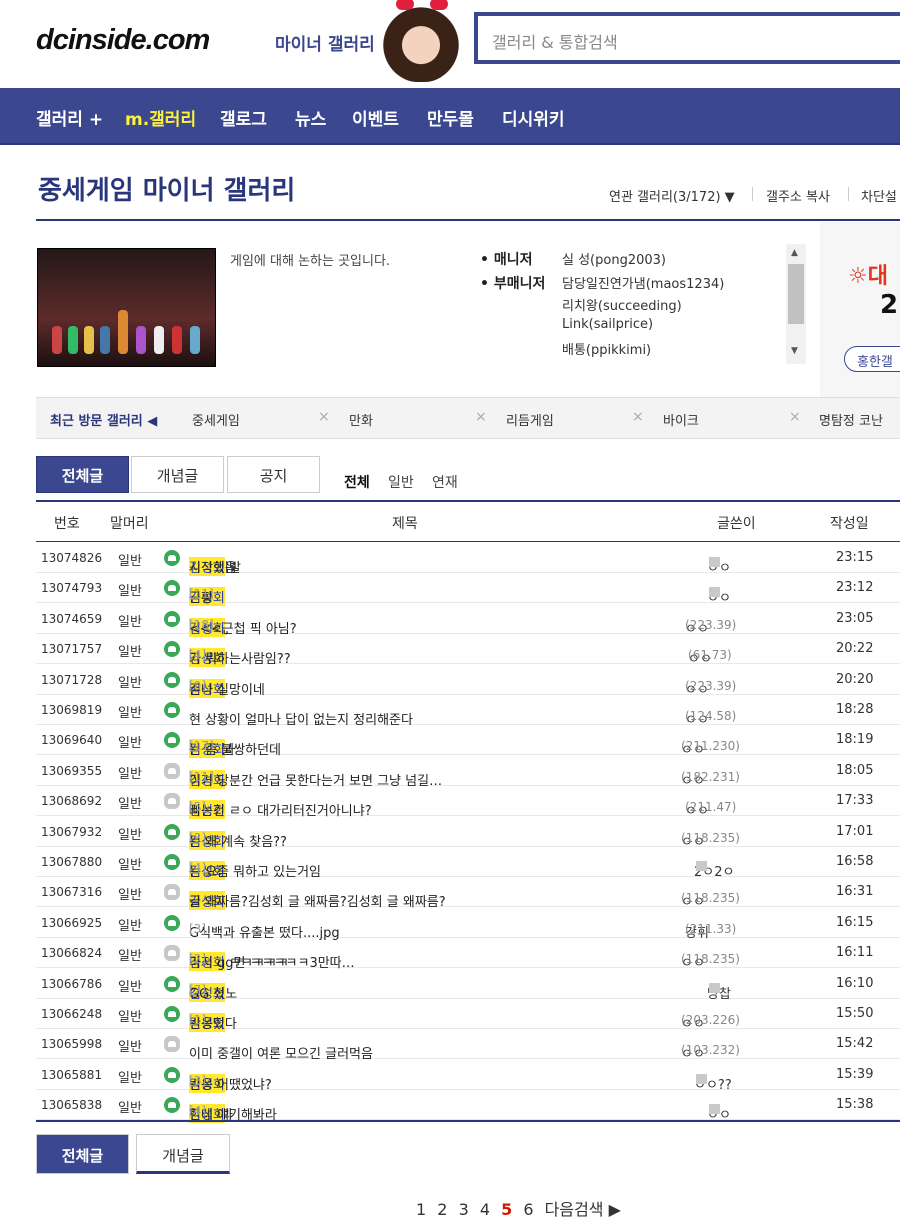 The height and width of the screenshot is (1220, 900). Describe the element at coordinates (530, 419) in the screenshot. I see `recent-gallery-item: 리듬게임` at that location.